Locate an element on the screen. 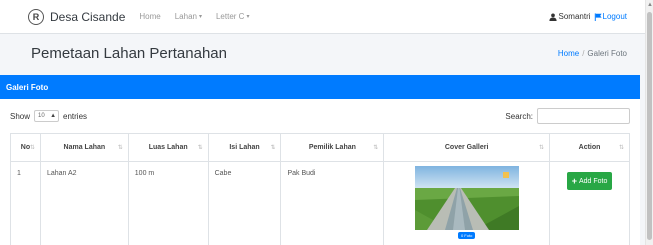 The width and height of the screenshot is (653, 245). column-header-pemilik-lahan: Pemilik Lahan ⇅ is located at coordinates (332, 147).